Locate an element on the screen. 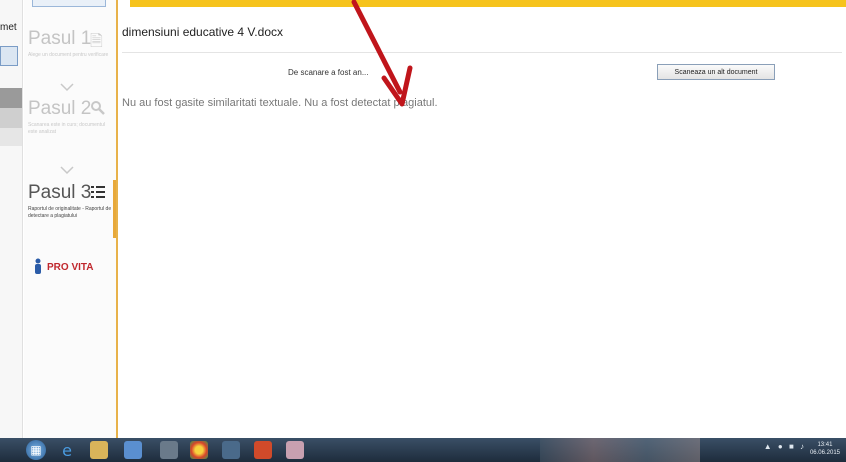 The image size is (846, 462). windows-taskbar: ▦ e ▲ ● ■ ♪ 13:41 06.06.2015 is located at coordinates (423, 450).